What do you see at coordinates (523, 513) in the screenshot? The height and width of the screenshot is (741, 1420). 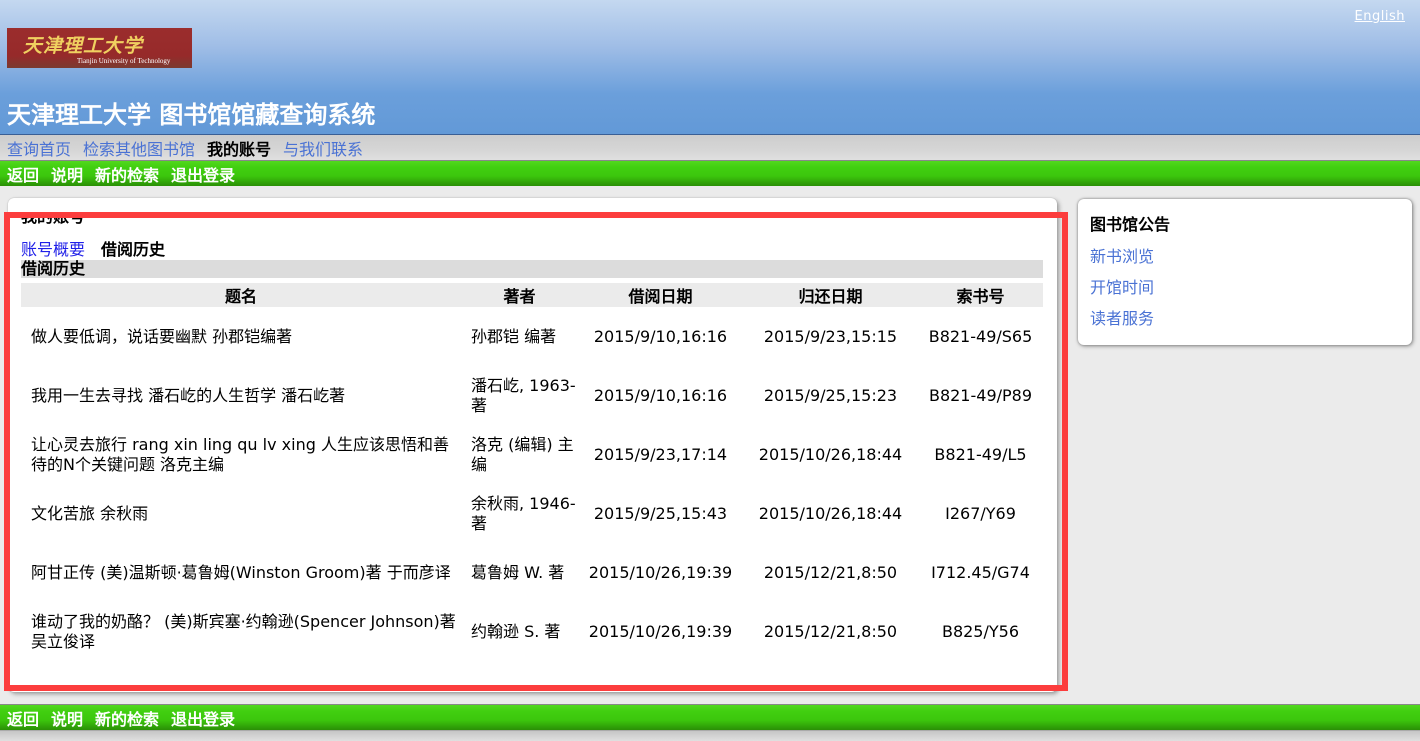 I see `cell-author: 余秋雨, 1946- 著` at bounding box center [523, 513].